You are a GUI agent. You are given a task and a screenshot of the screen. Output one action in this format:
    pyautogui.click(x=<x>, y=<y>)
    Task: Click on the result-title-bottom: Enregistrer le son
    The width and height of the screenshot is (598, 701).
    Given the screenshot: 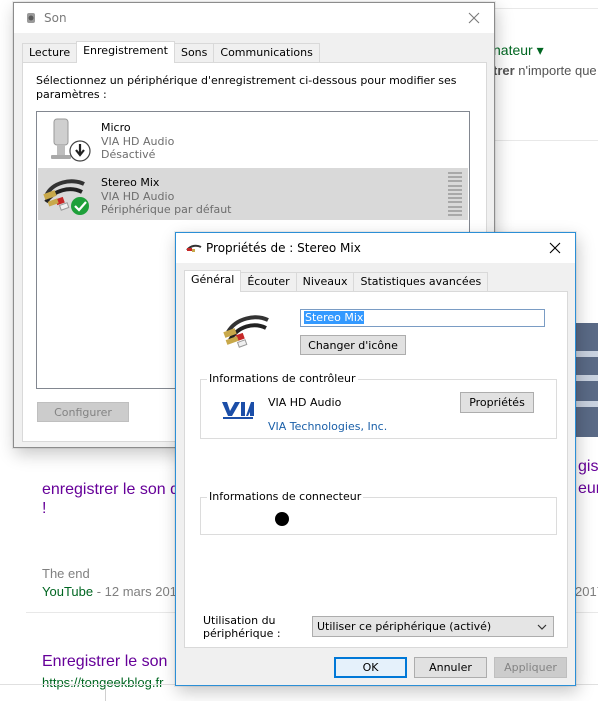 What is the action you would take?
    pyautogui.click(x=104, y=662)
    